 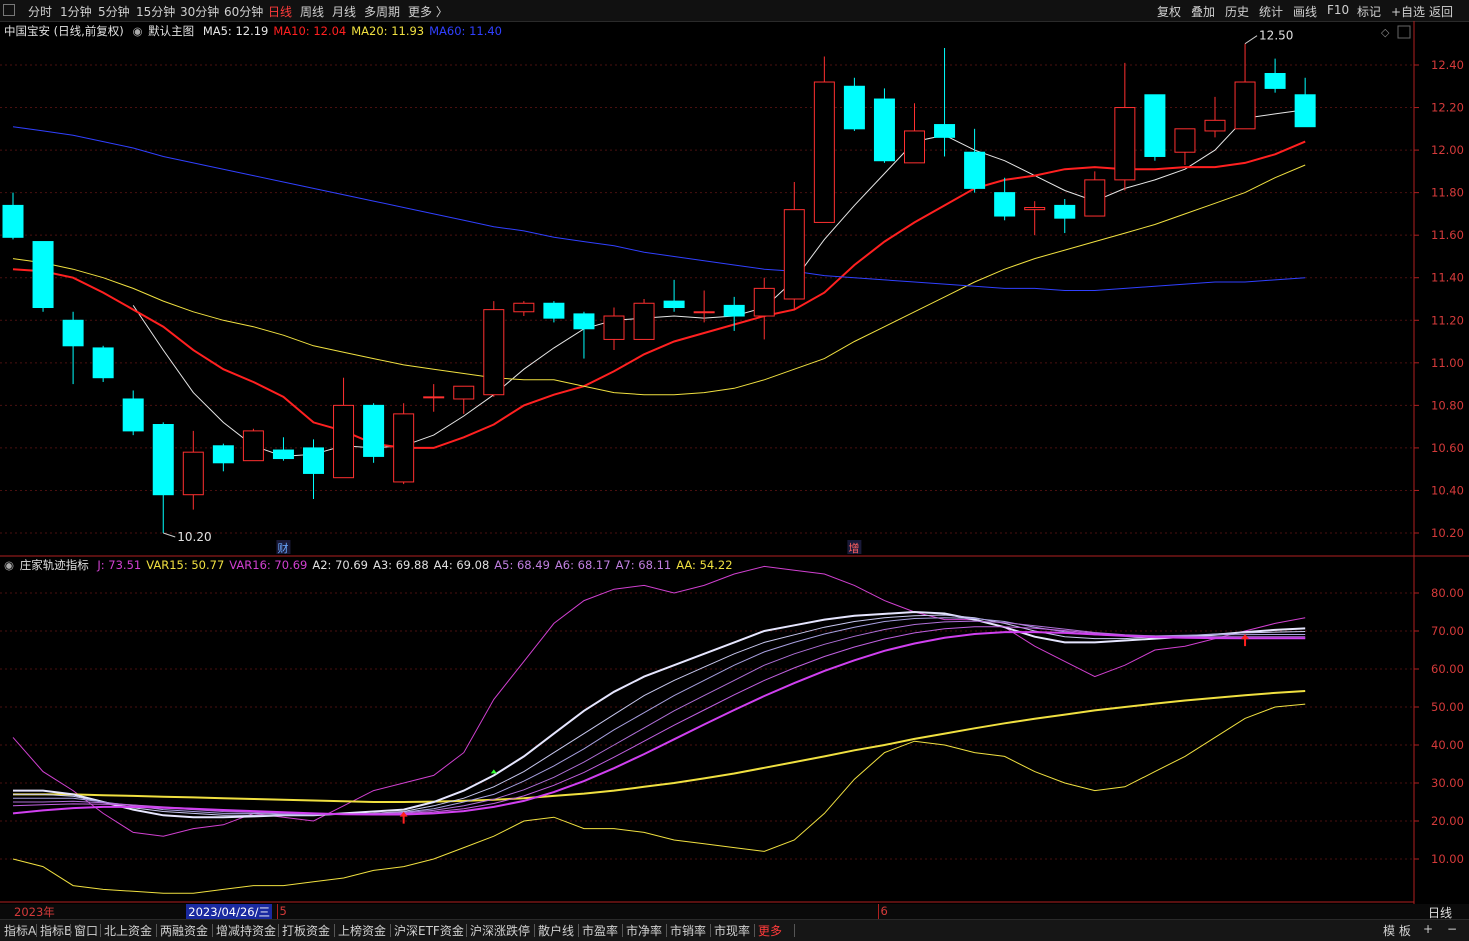 What do you see at coordinates (56, 930) in the screenshot?
I see `indicator-tab-1: 指标B` at bounding box center [56, 930].